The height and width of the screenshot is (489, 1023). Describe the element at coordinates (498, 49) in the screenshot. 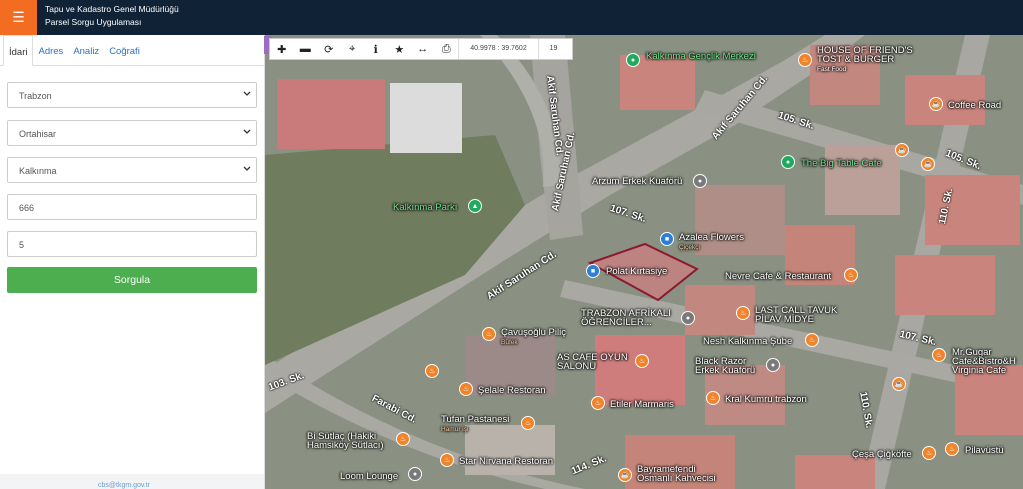

I see `coordinate-readout: 40.9978 : 39.7602` at that location.